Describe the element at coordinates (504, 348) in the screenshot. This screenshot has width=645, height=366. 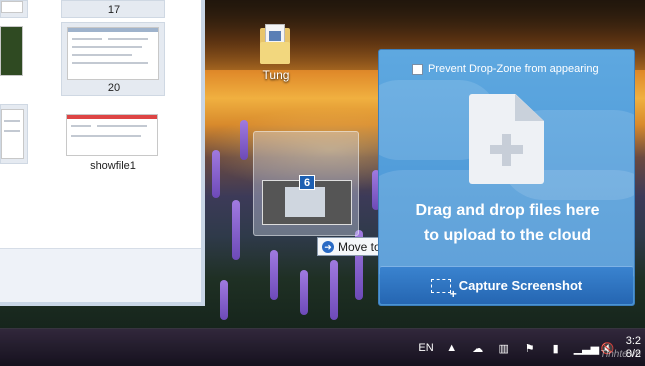
I see `network-icon: ▥` at that location.